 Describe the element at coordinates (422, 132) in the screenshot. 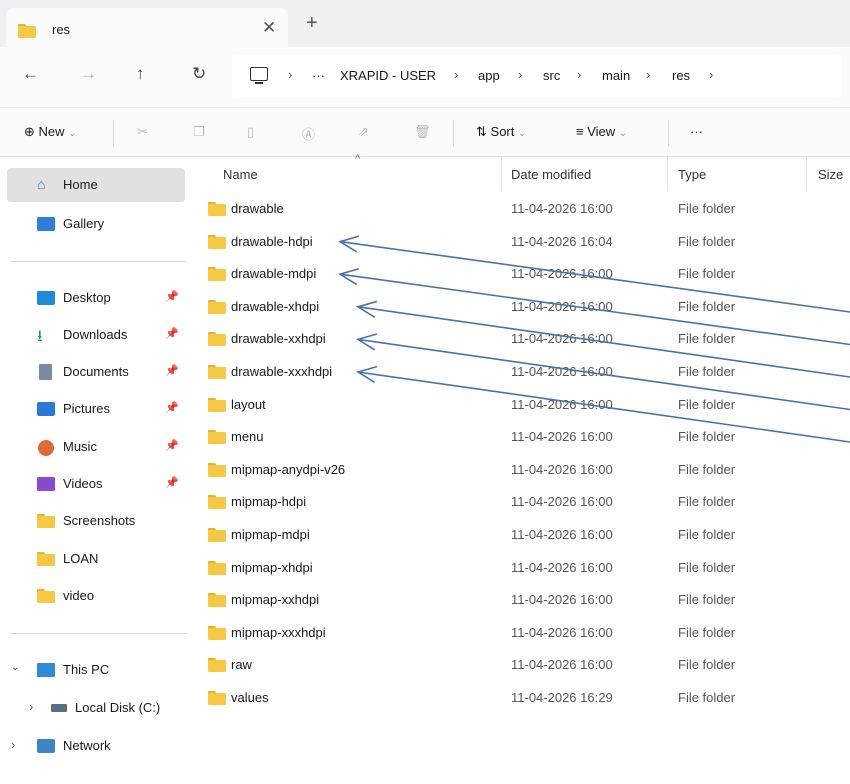

I see `delete-icon: 🗑` at that location.